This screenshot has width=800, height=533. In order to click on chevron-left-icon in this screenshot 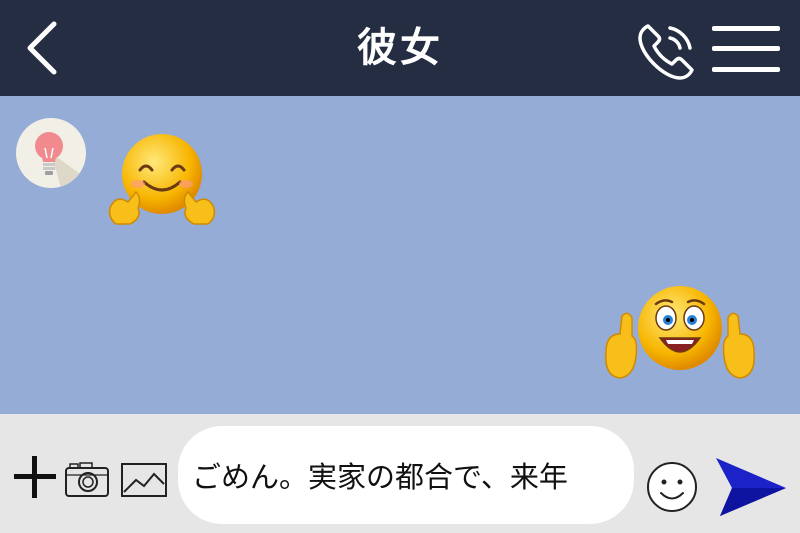, I will do `click(43, 48)`.